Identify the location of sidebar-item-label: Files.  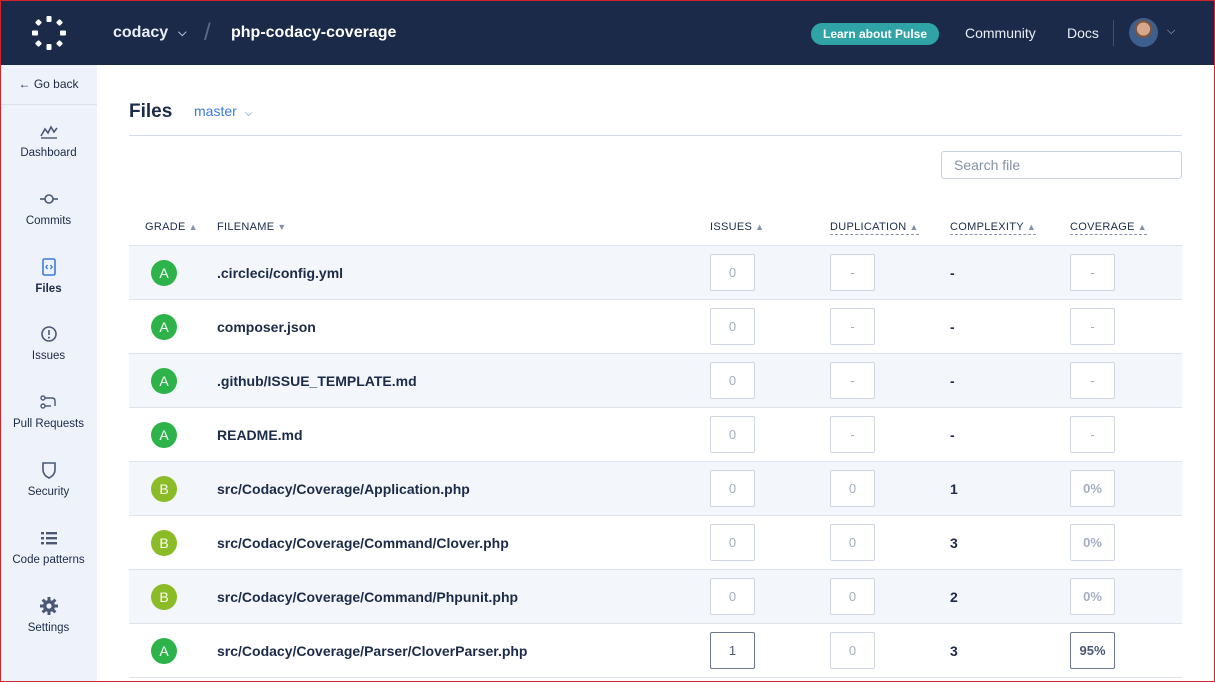
(48, 289).